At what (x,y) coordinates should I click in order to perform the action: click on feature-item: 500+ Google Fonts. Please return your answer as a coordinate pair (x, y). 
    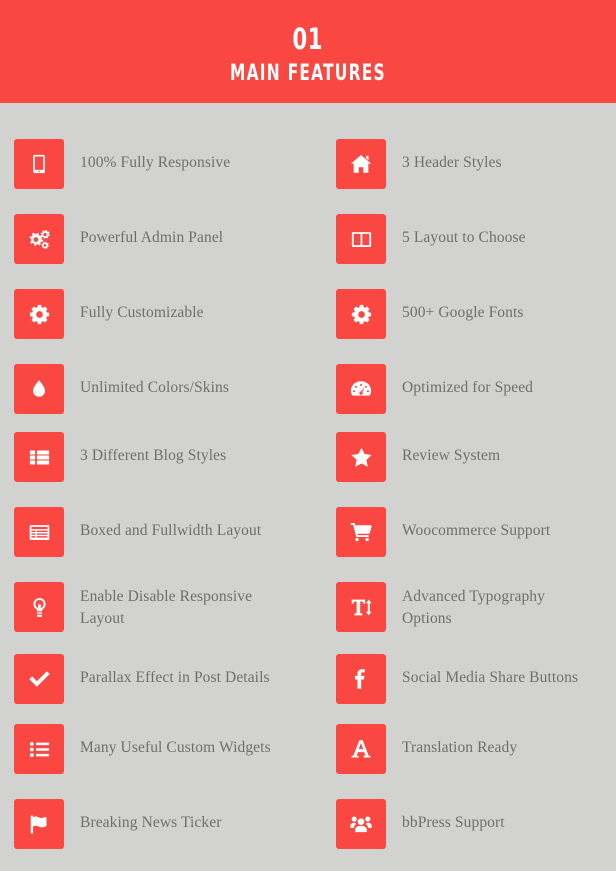
    Looking at the image, I should click on (430, 314).